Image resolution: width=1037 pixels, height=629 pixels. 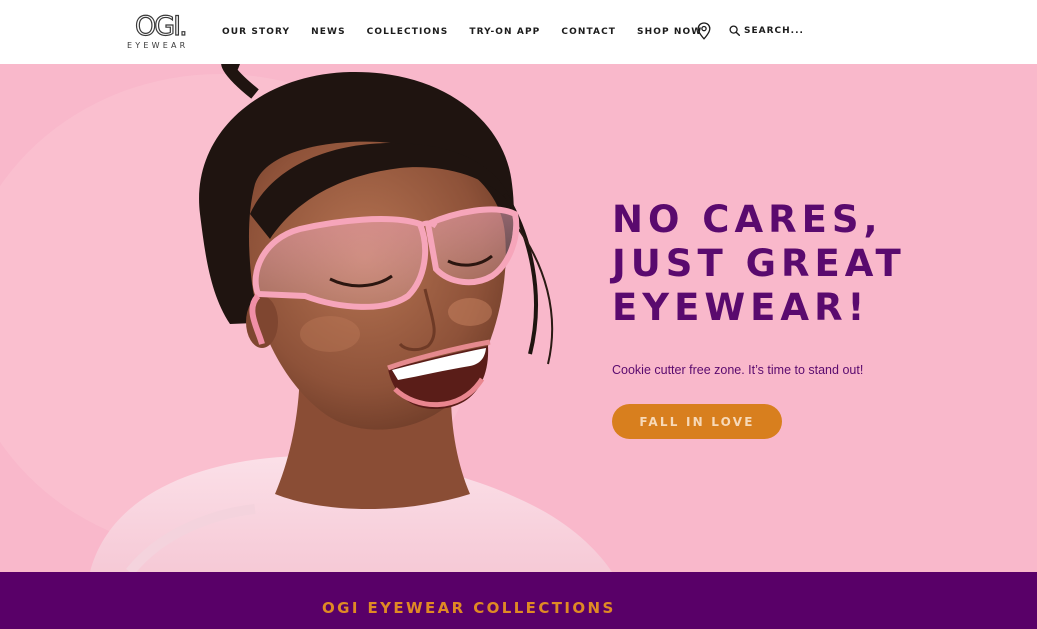 What do you see at coordinates (784, 30) in the screenshot?
I see `search-input` at bounding box center [784, 30].